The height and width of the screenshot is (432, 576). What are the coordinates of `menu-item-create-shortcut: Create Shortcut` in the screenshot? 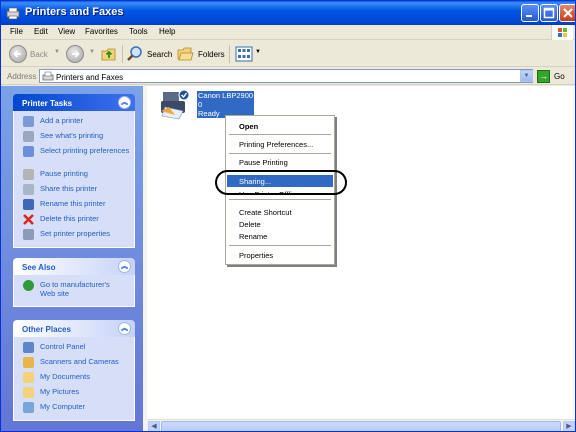 It's located at (280, 212).